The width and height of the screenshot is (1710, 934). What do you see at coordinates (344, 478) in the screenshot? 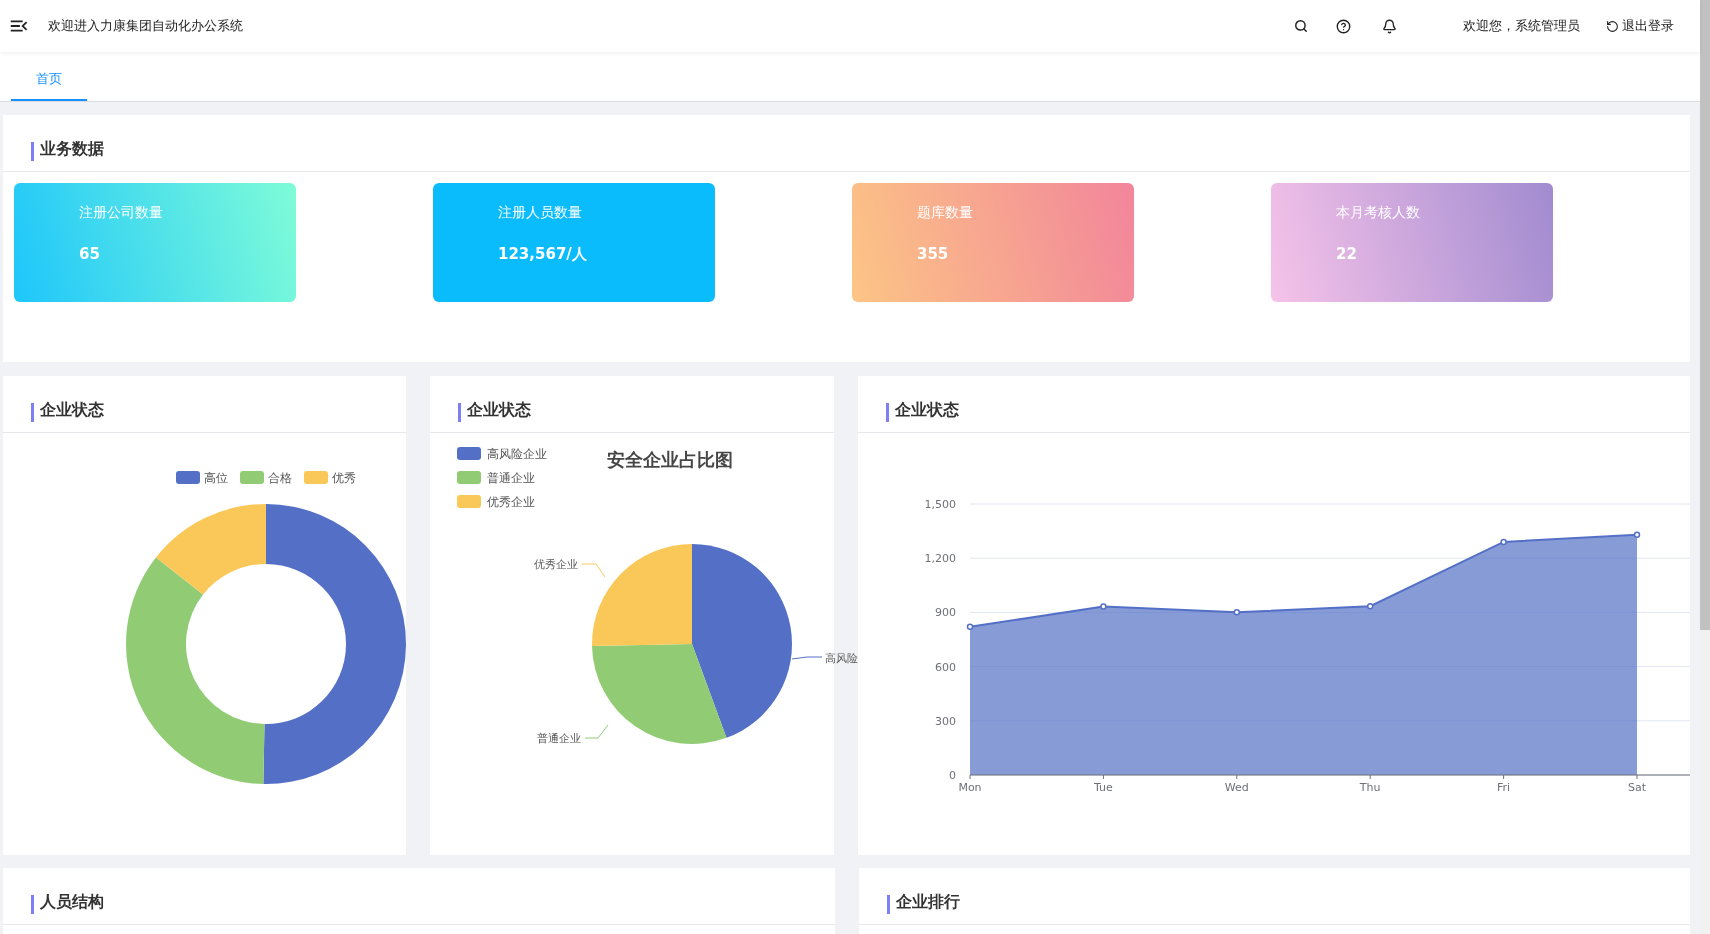
I see `legend-label: 优秀` at bounding box center [344, 478].